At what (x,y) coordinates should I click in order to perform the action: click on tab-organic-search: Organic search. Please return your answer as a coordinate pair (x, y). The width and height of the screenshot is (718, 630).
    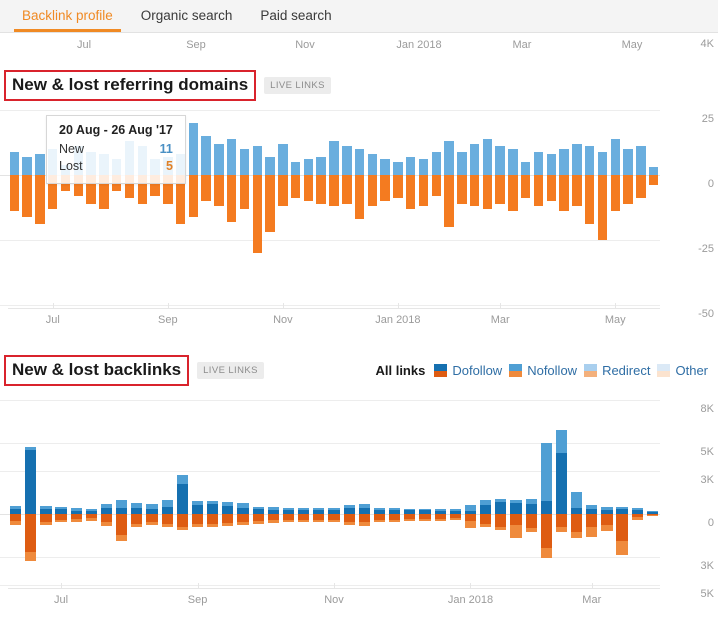
    Looking at the image, I should click on (187, 16).